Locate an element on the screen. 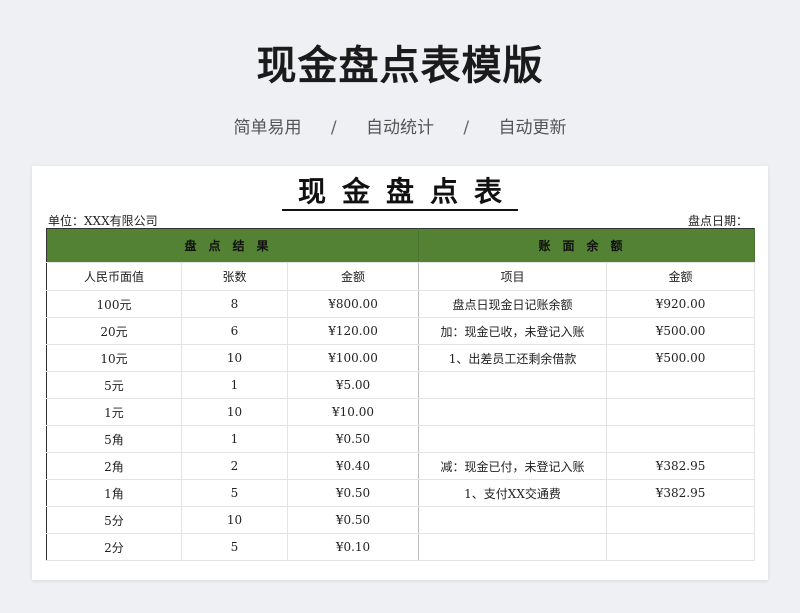 This screenshot has height=613, width=800. sheet-title-text: 现金盘点表 is located at coordinates (399, 193).